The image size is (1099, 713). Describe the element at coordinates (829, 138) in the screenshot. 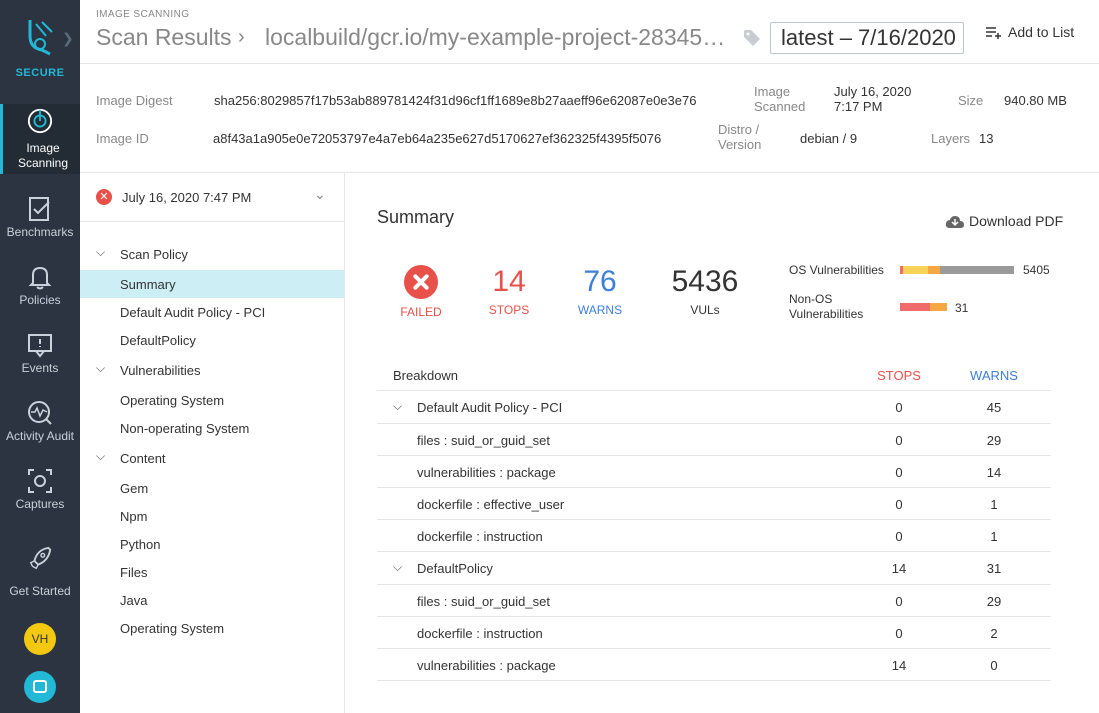

I see `distro-version-value: debian / 9` at that location.